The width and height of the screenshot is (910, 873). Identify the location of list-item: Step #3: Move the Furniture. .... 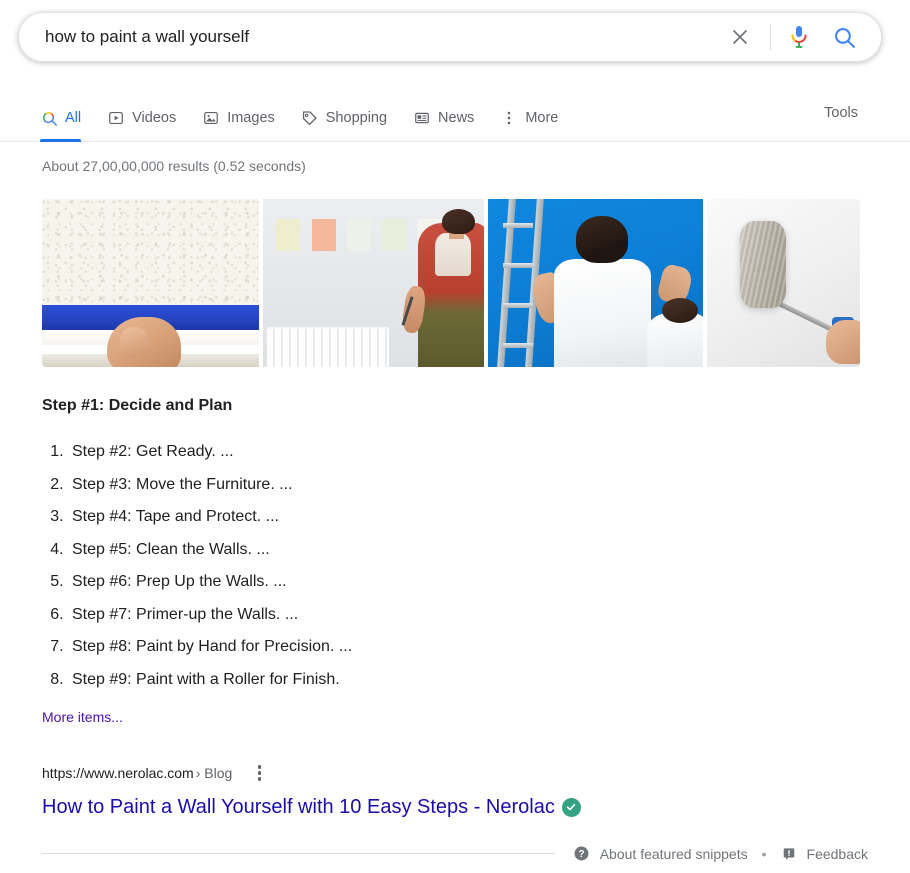
(210, 485).